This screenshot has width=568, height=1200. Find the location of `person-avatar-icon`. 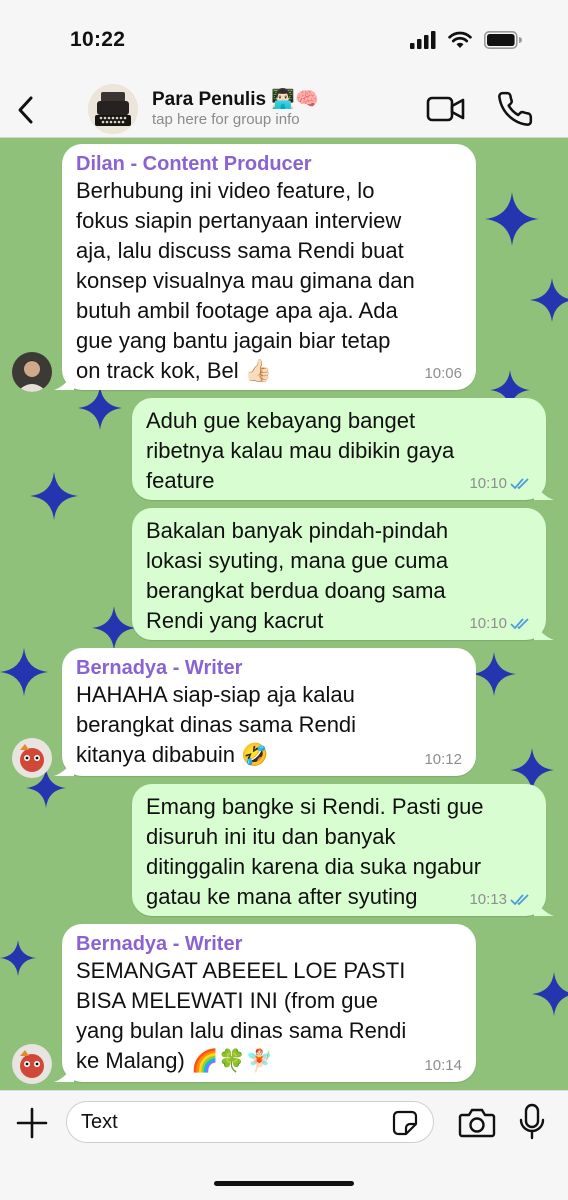

person-avatar-icon is located at coordinates (32, 372).